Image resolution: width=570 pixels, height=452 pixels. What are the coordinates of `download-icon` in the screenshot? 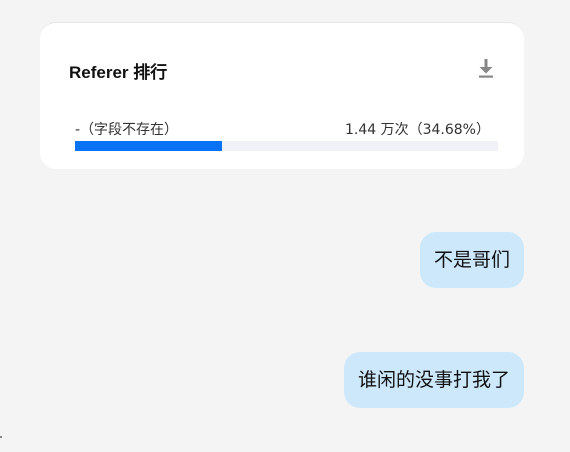 It's located at (486, 68).